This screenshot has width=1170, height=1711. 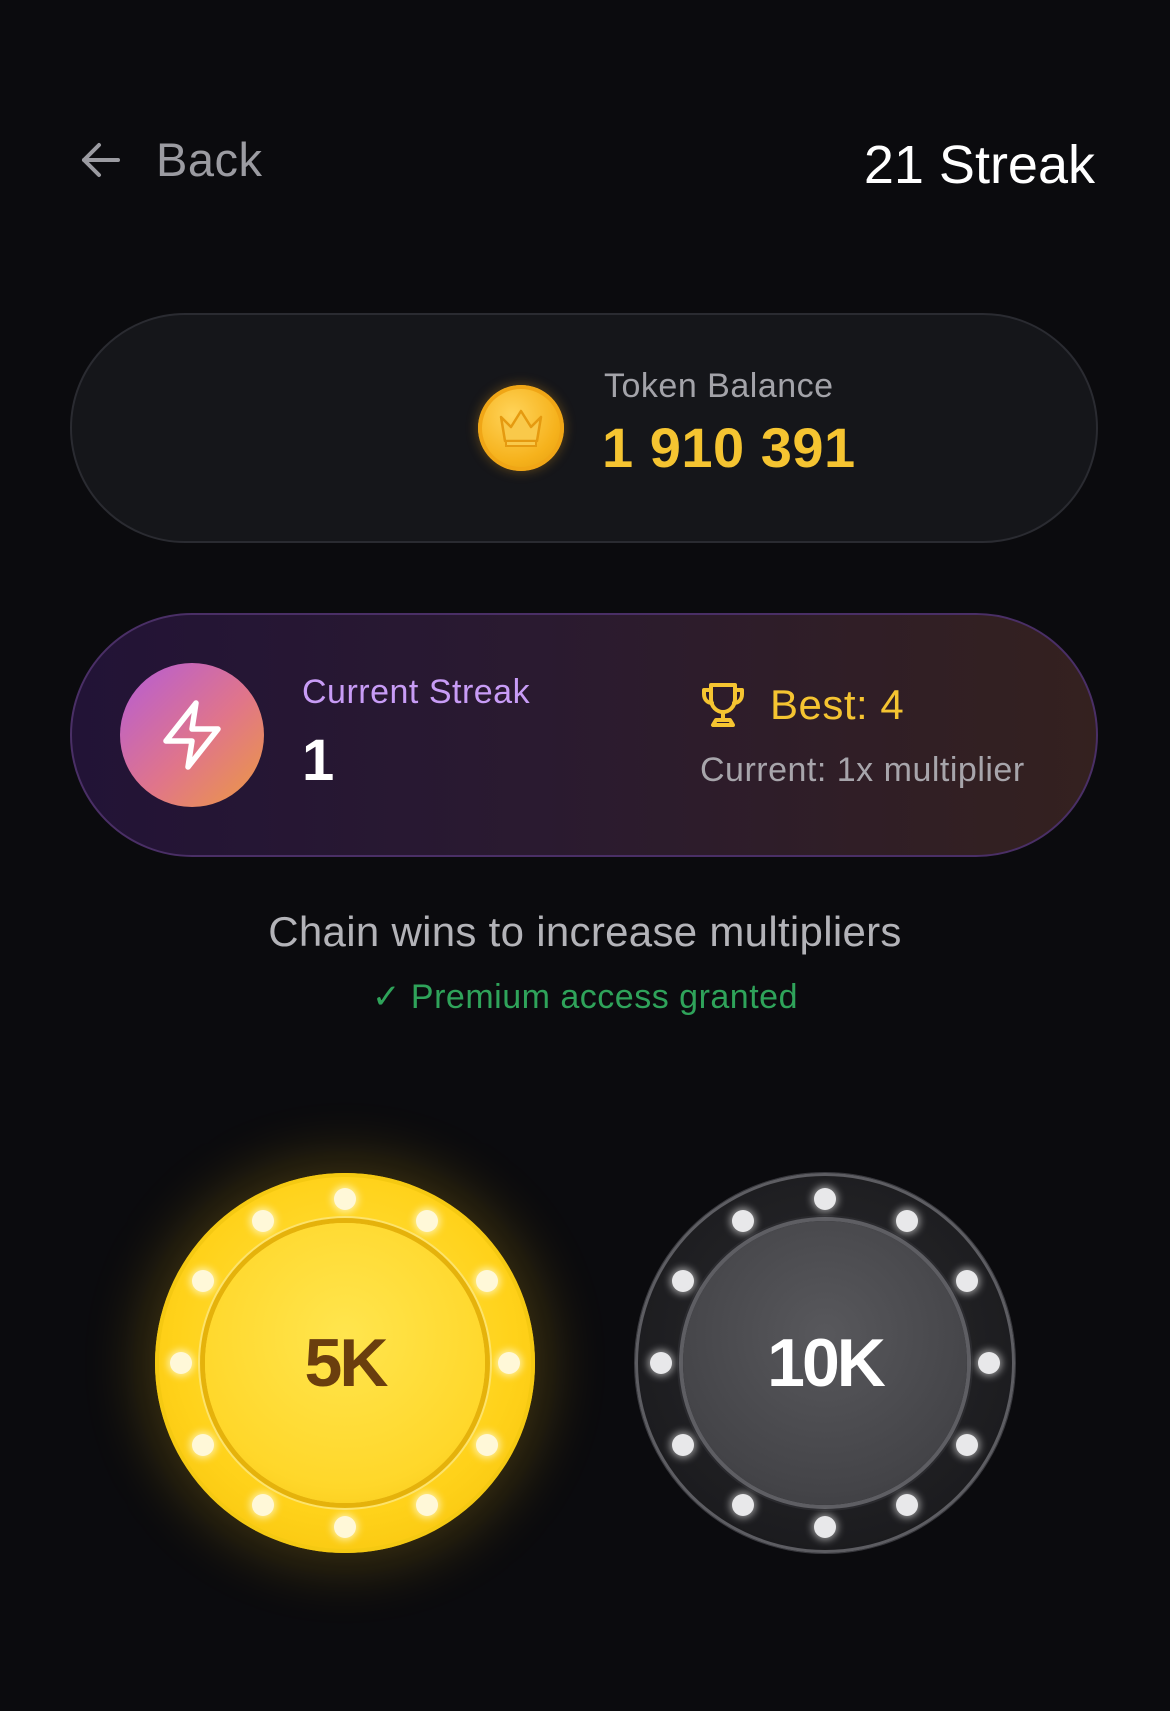 I want to click on chip-5k-button: 5K, so click(x=345, y=1363).